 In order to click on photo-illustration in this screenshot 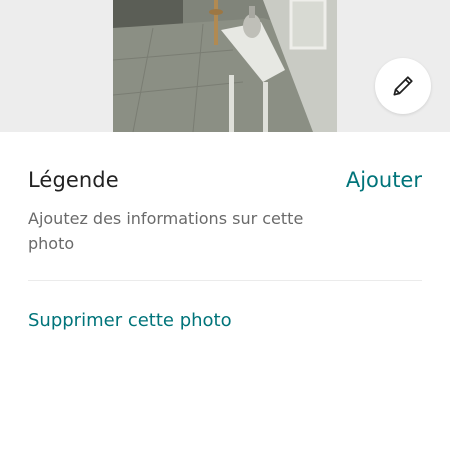, I will do `click(225, 66)`.